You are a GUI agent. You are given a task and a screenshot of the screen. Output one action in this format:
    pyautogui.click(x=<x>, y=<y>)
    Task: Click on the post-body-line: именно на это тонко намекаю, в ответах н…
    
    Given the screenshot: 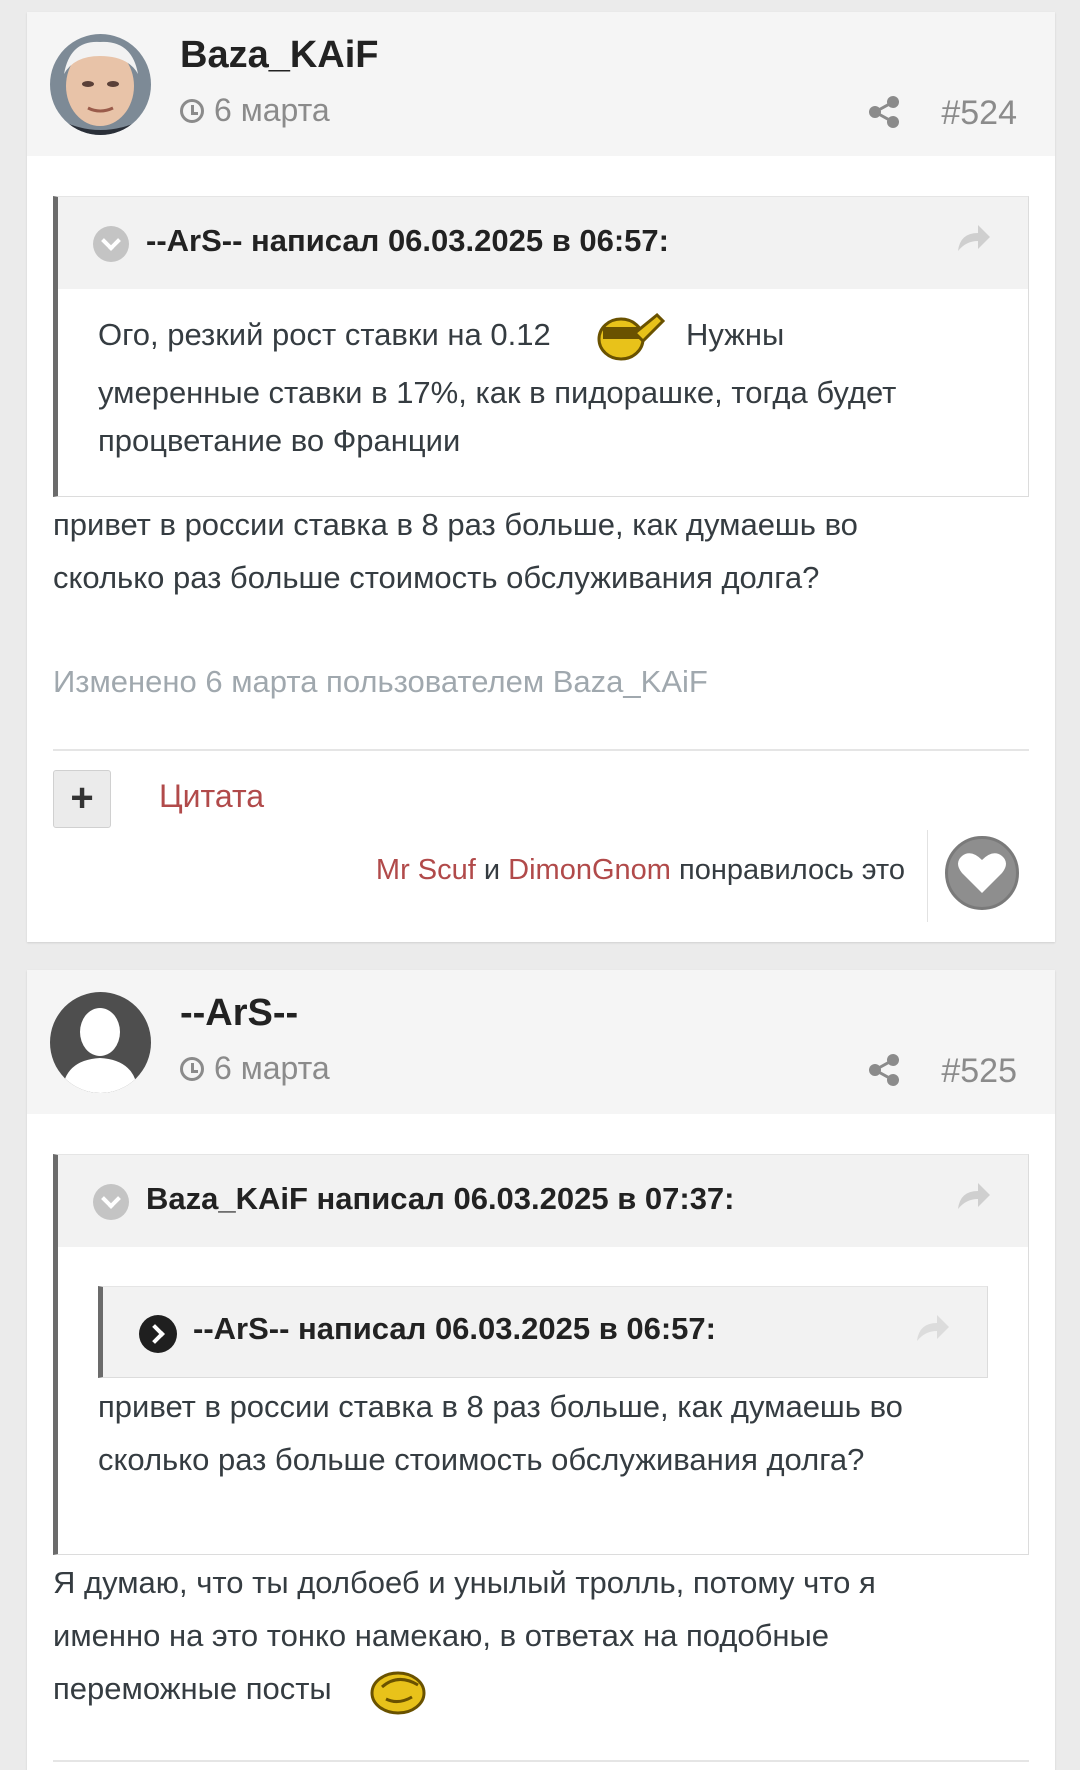 What is the action you would take?
    pyautogui.click(x=441, y=1635)
    